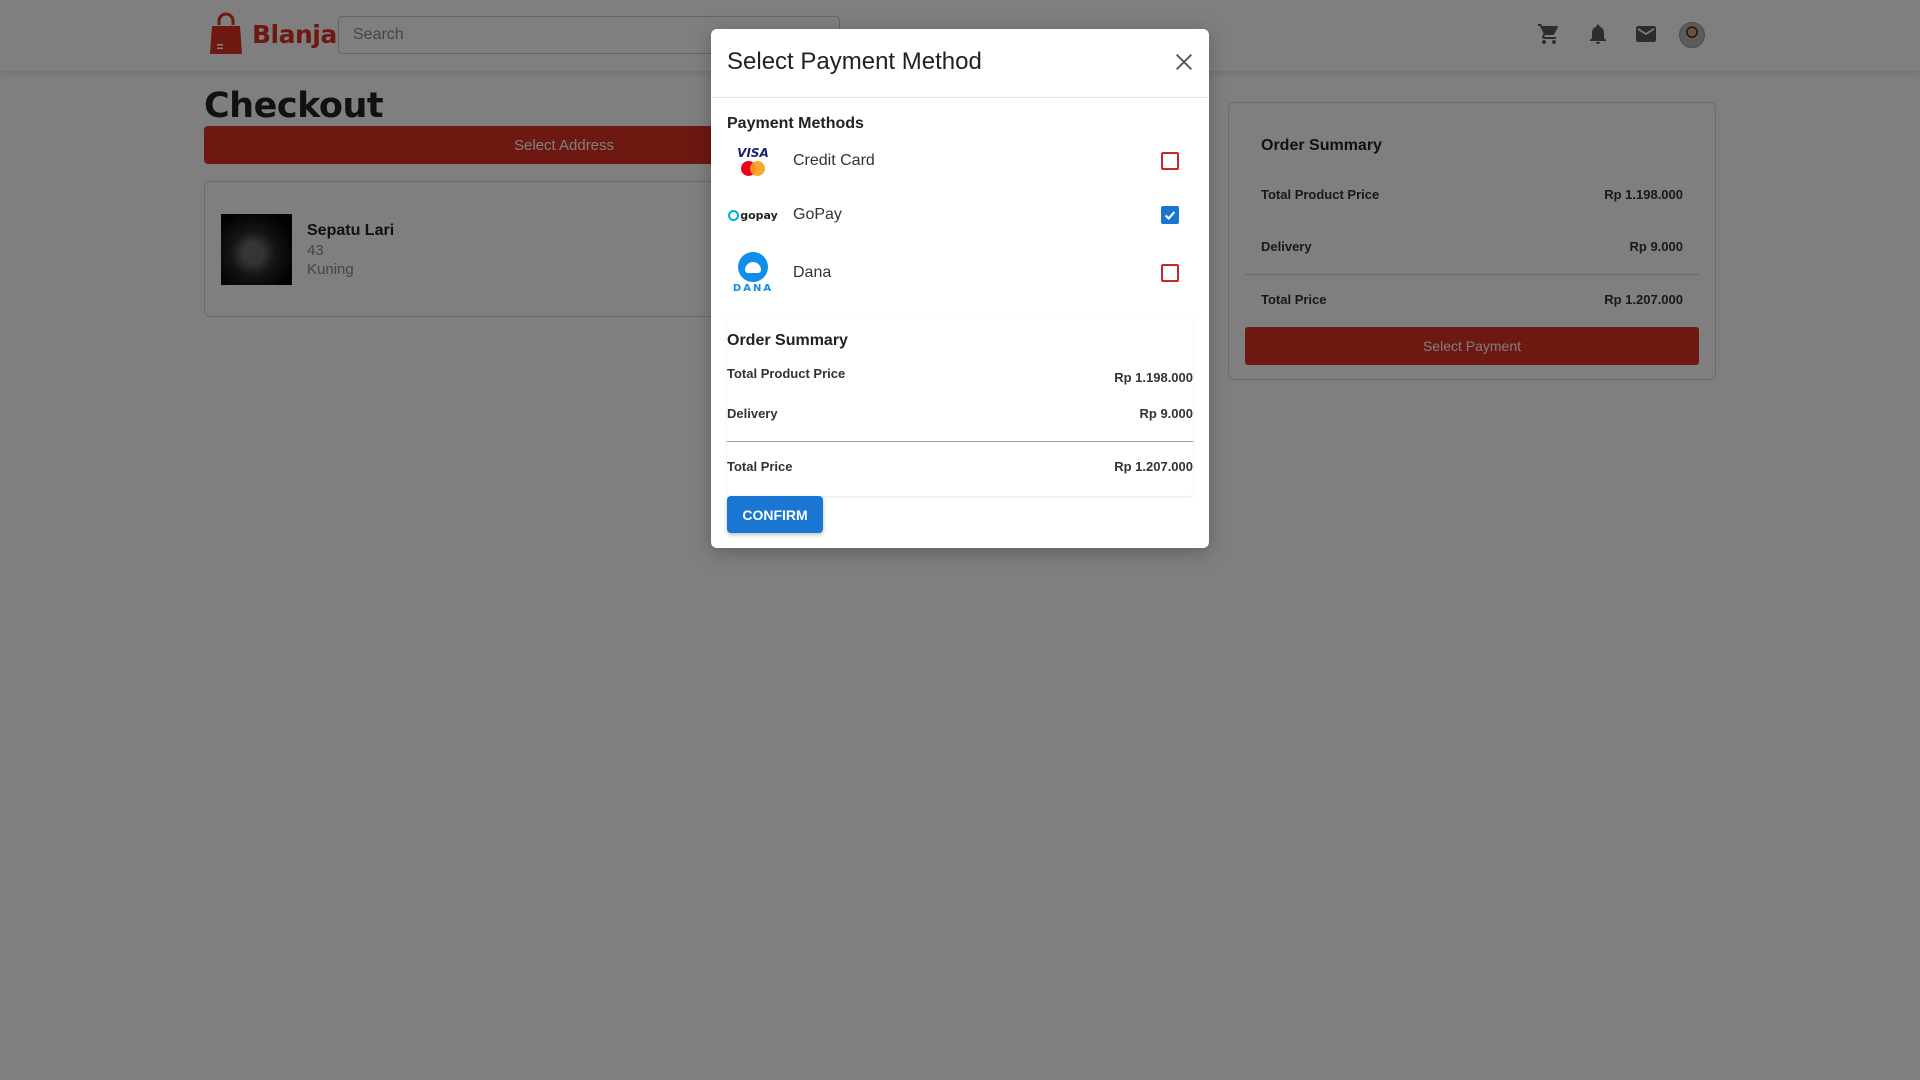 This screenshot has width=1920, height=1080. I want to click on dialog-delivery-label: Delivery, so click(752, 413).